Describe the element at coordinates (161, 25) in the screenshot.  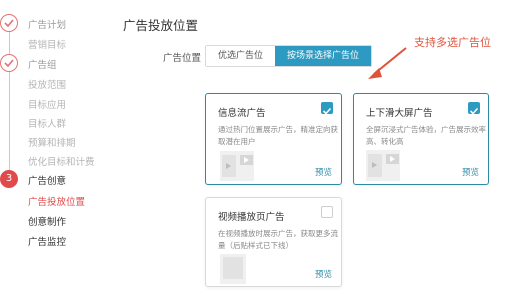
I see `page-title: 广告投放位置` at that location.